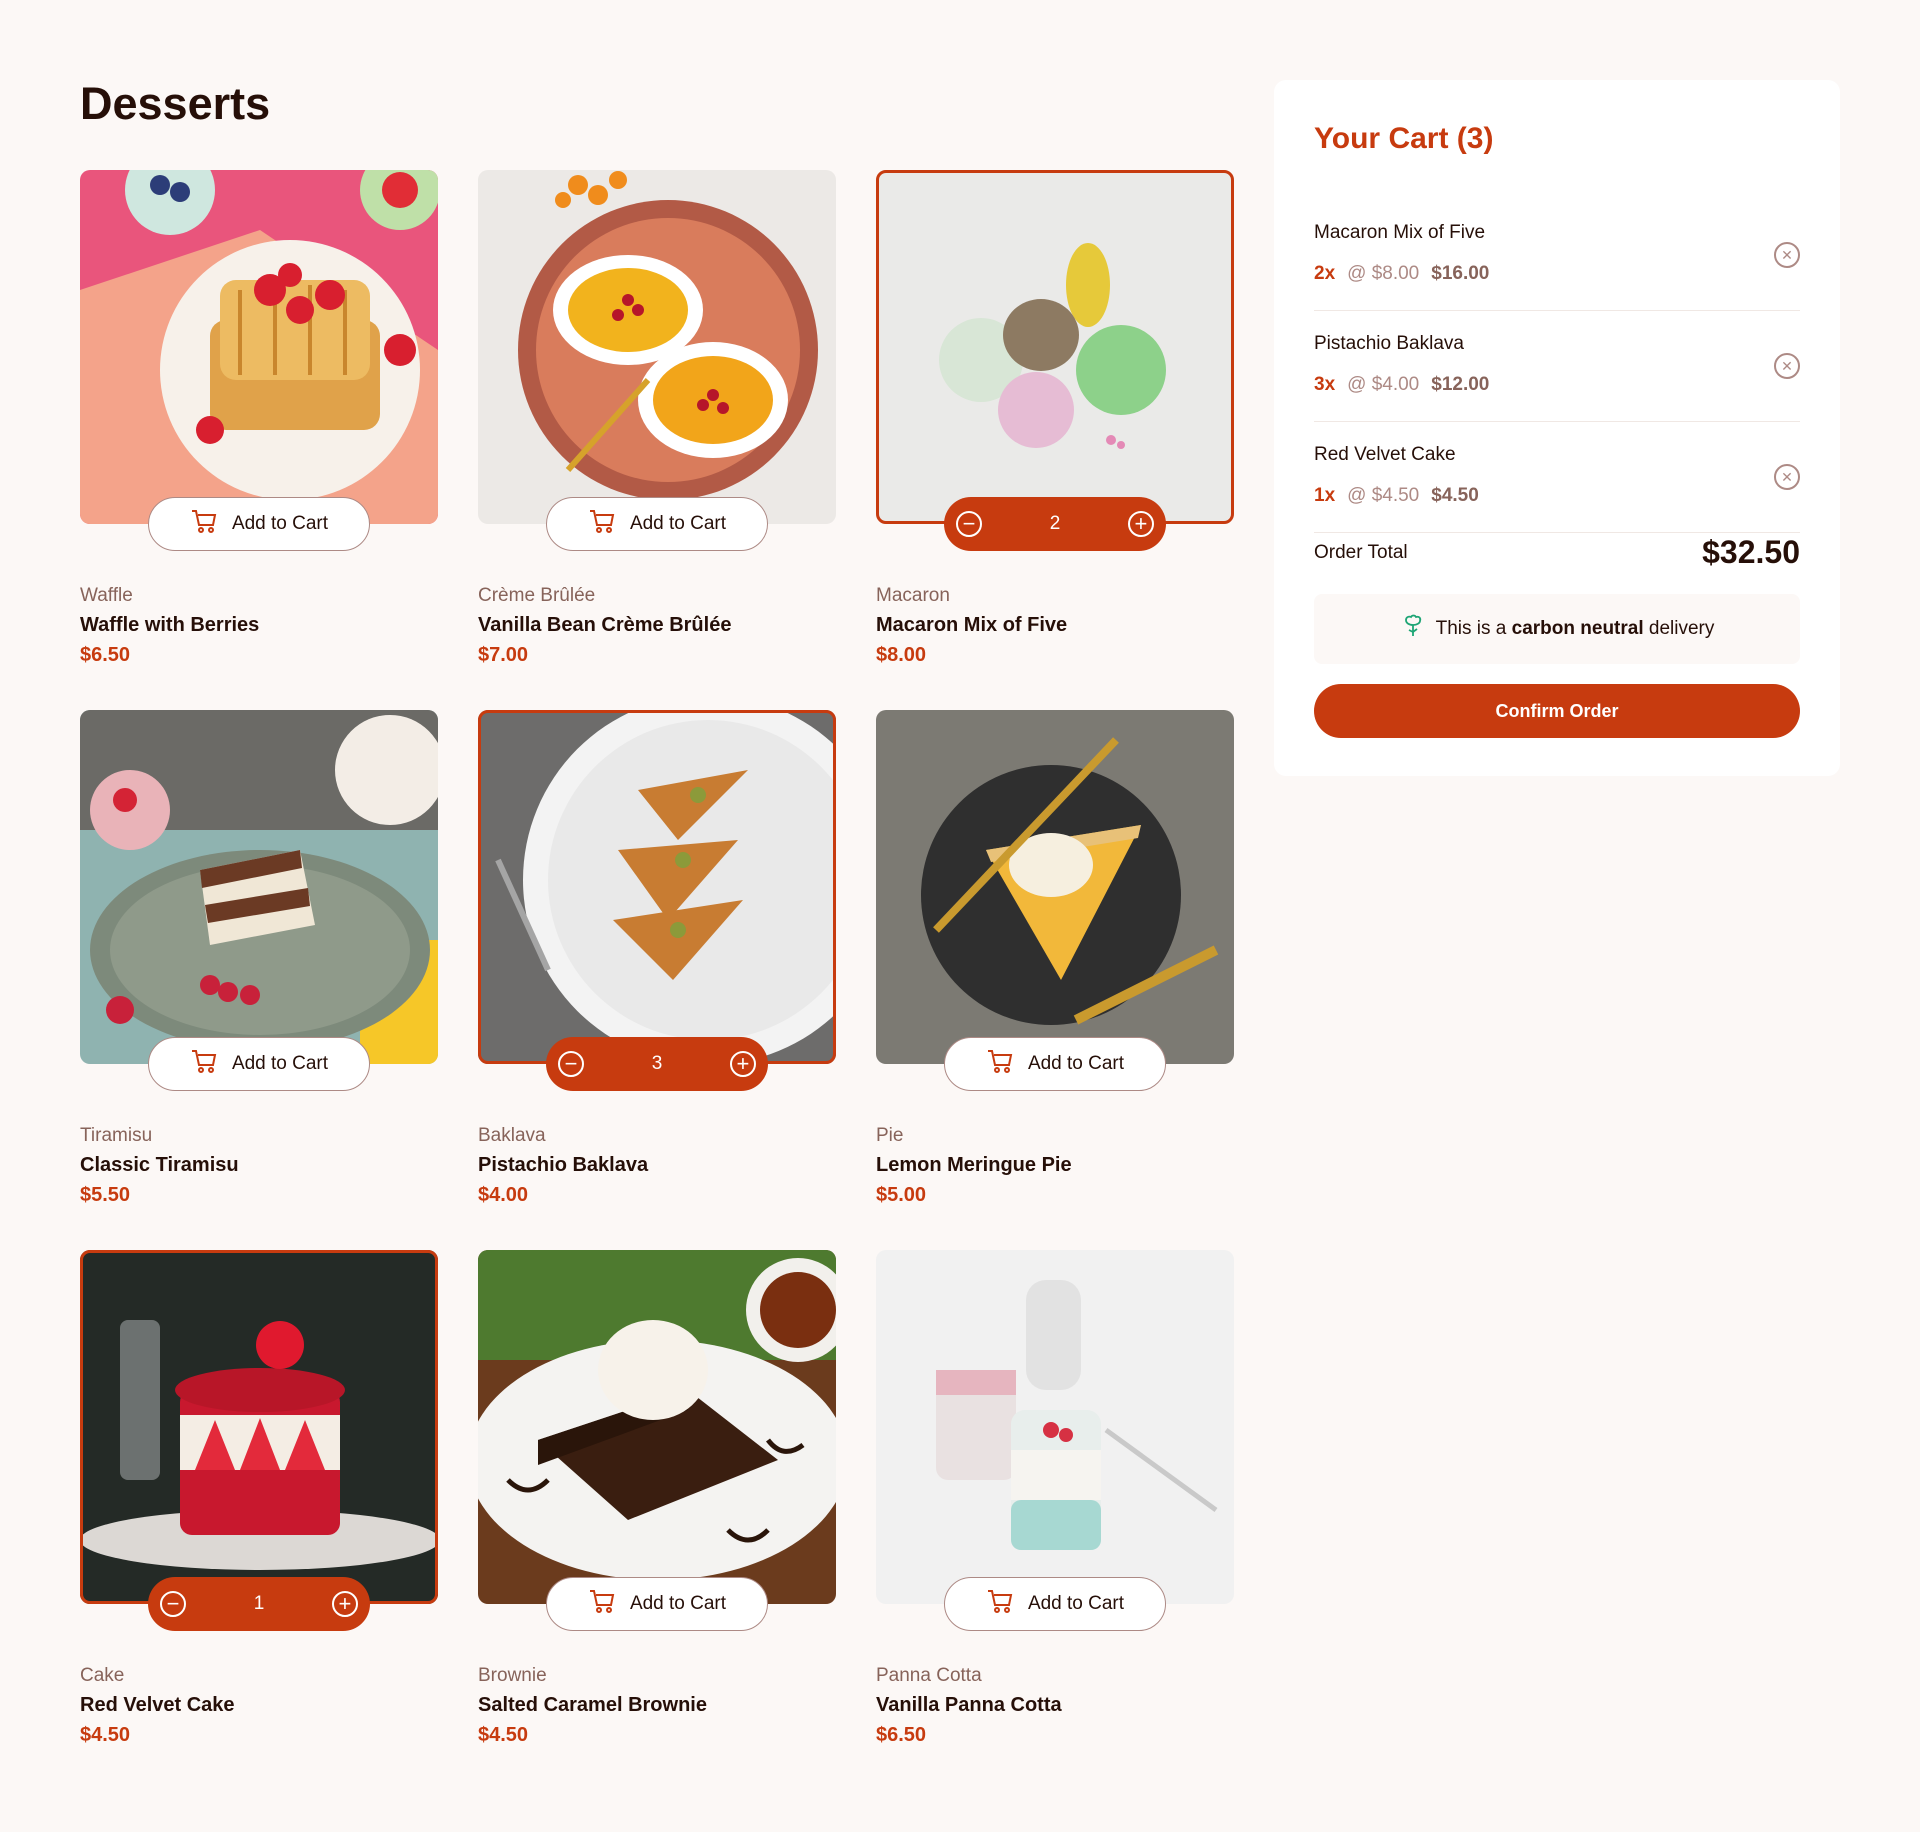 Image resolution: width=1920 pixels, height=1832 pixels. I want to click on product-name: Vanilla Panna Cotta, so click(969, 1705).